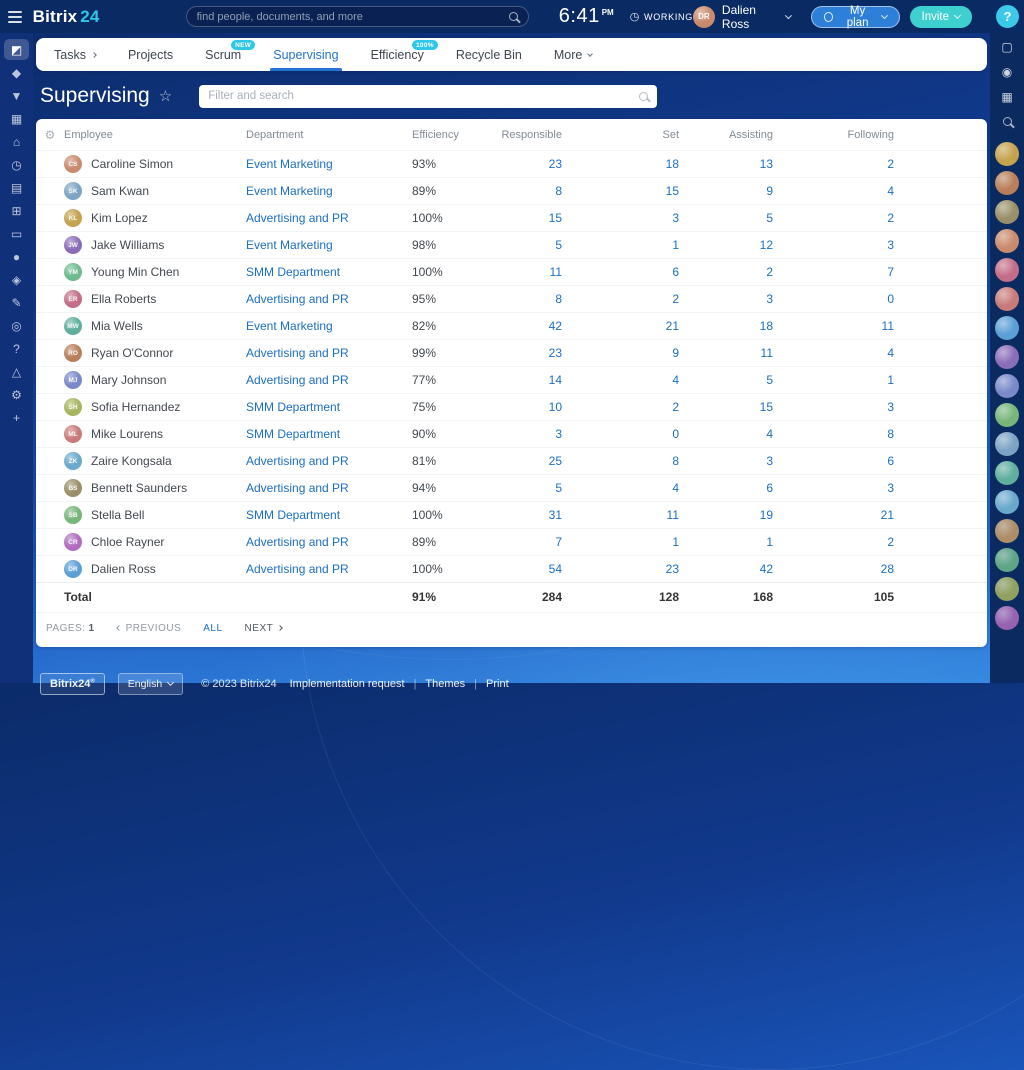 The image size is (1024, 1070). I want to click on user-menu: DR Dalien Ross, so click(742, 17).